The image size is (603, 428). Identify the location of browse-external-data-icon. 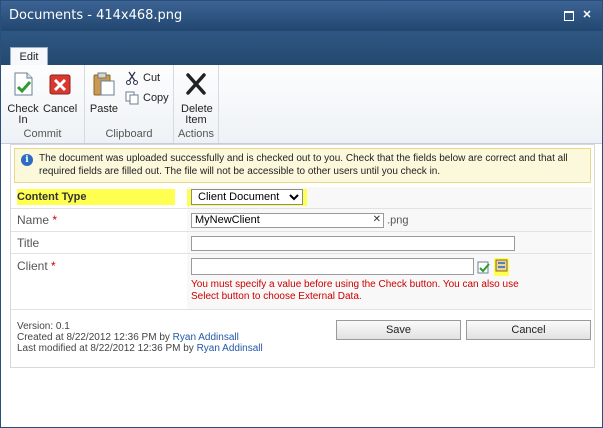
(501, 265).